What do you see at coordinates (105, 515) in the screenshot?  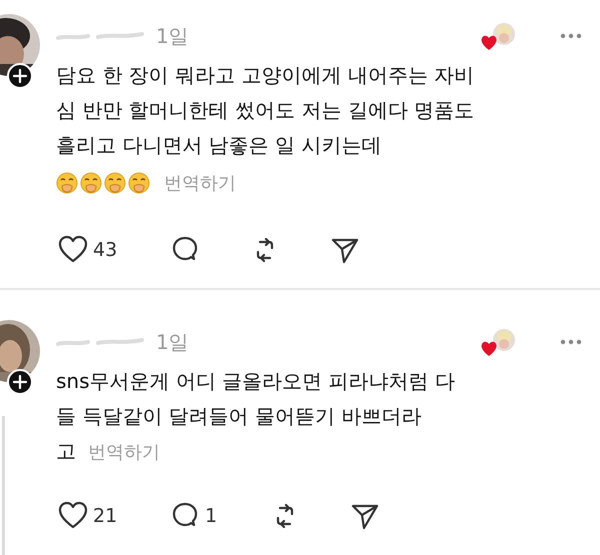 I see `count-label: 21` at bounding box center [105, 515].